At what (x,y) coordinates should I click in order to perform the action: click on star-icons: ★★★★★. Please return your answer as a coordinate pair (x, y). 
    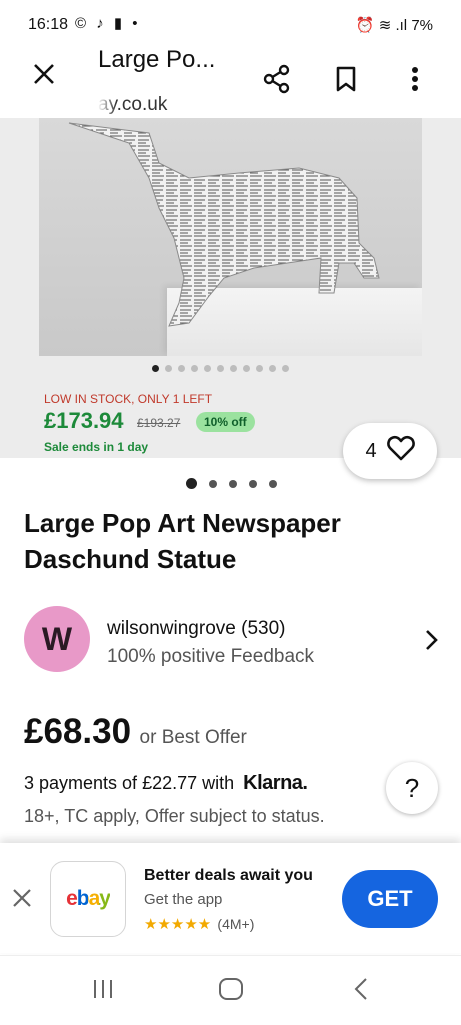
    Looking at the image, I should click on (178, 924).